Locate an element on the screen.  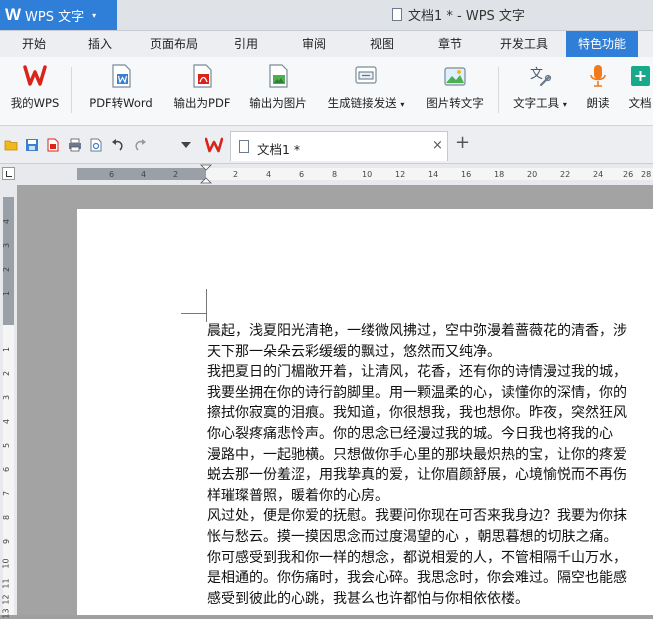
document-tool-label: 文档 is located at coordinates (640, 103).